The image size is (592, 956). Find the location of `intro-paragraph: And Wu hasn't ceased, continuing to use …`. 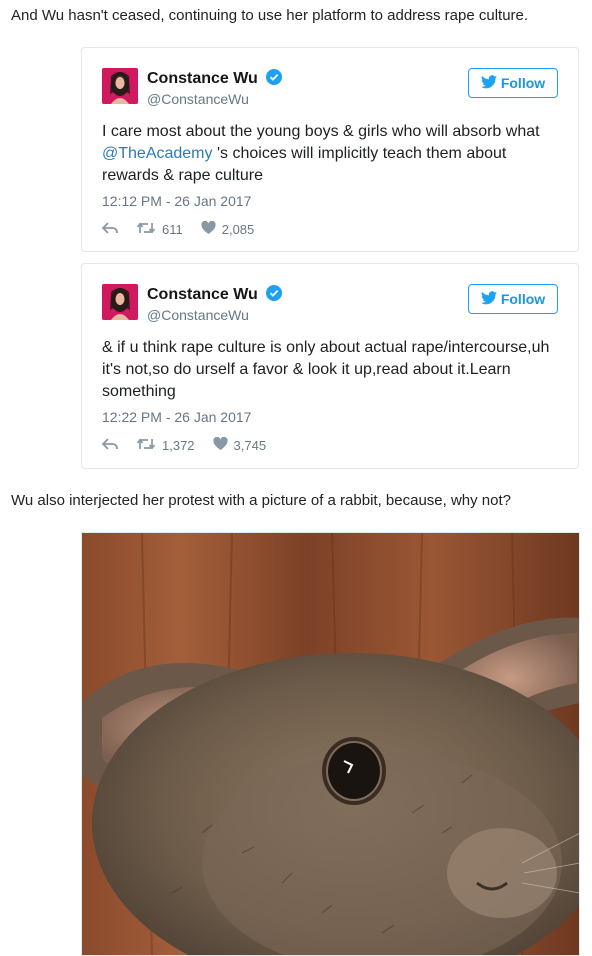

intro-paragraph: And Wu hasn't ceased, continuing to use … is located at coordinates (270, 15).